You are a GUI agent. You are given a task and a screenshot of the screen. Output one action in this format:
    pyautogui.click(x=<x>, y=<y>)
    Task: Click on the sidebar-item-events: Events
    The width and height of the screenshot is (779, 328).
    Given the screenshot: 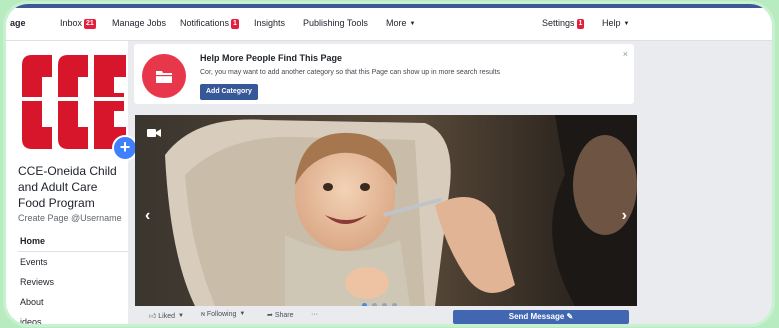 What is the action you would take?
    pyautogui.click(x=73, y=262)
    